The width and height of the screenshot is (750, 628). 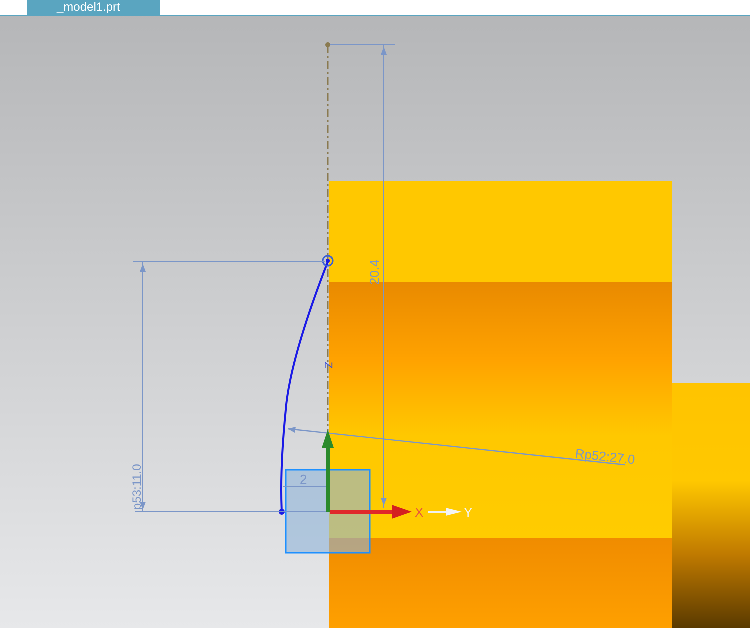 I want to click on endpoint-marker, so click(x=328, y=261).